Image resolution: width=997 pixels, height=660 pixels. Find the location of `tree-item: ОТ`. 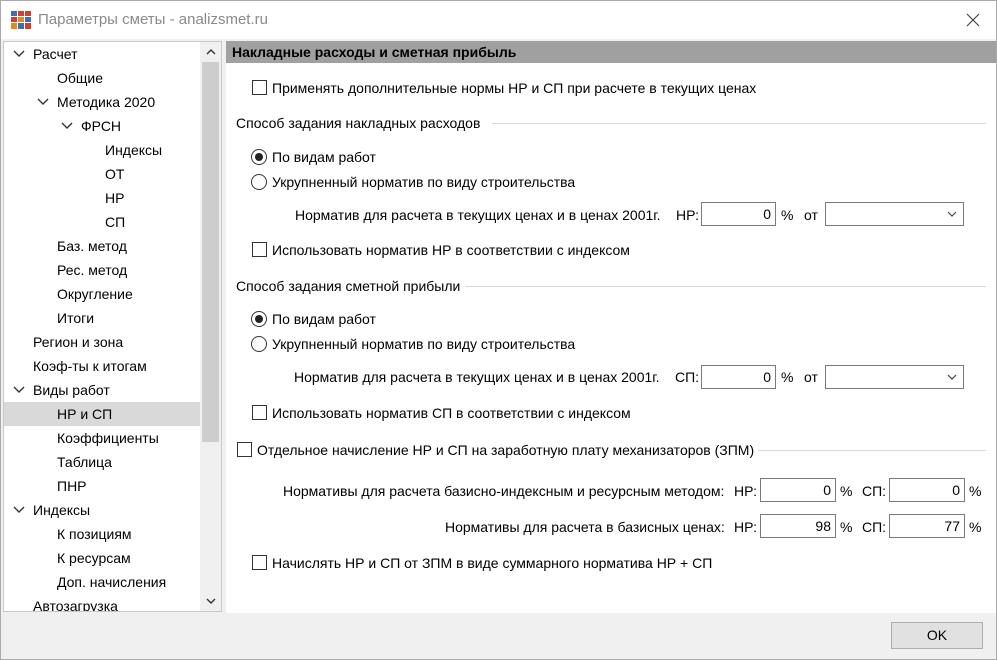

tree-item: ОТ is located at coordinates (102, 174).